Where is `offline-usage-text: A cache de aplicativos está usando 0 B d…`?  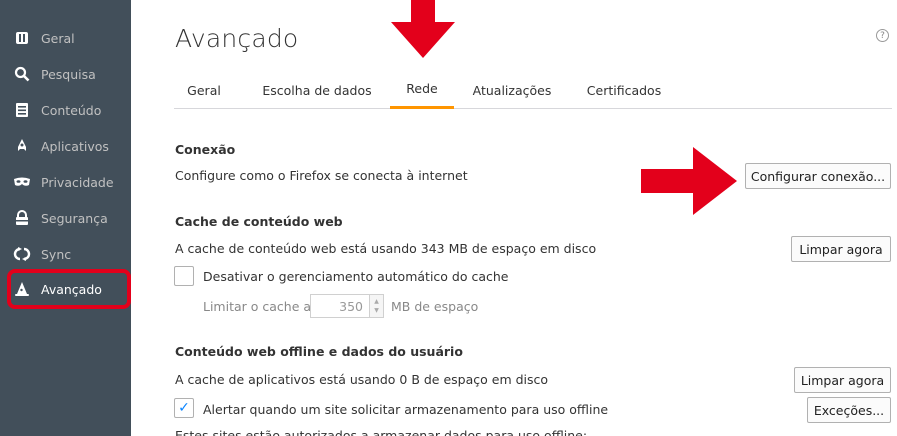 offline-usage-text: A cache de aplicativos está usando 0 B d… is located at coordinates (362, 379).